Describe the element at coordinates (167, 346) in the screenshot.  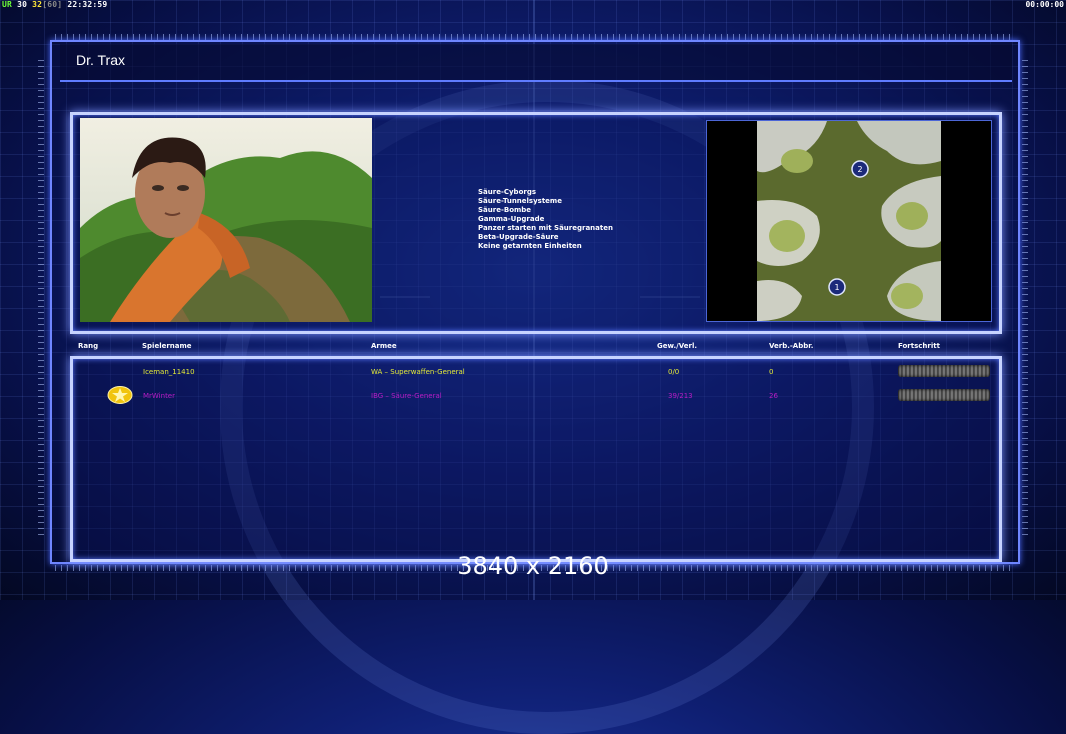
I see `header-player: Spielername` at that location.